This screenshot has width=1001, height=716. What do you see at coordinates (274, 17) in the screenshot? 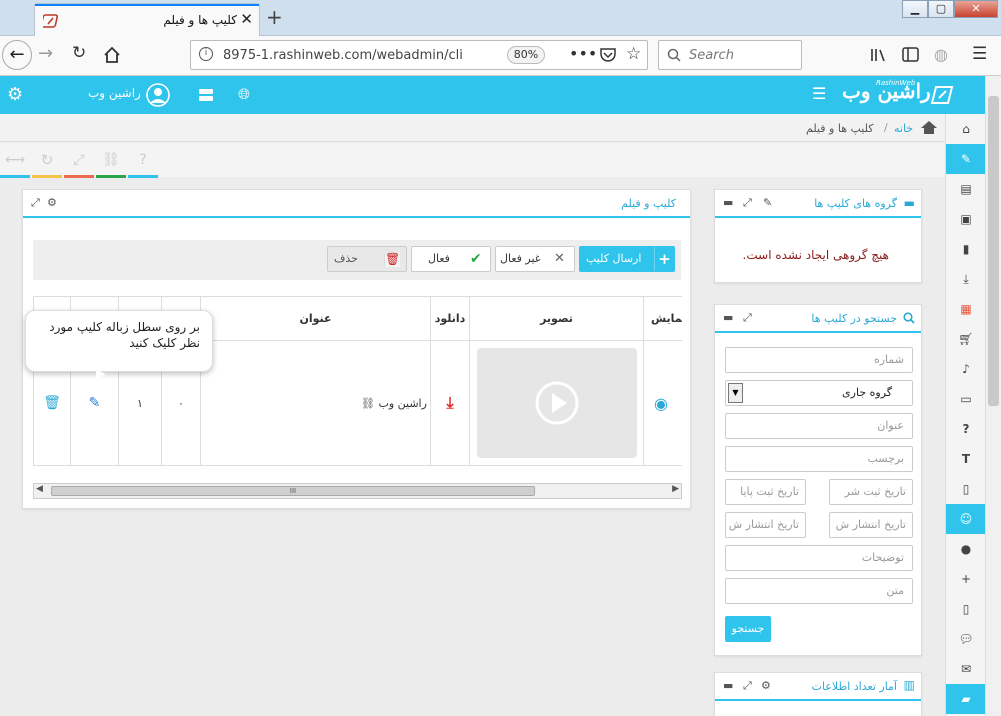
I see `new-tab-icon: +` at bounding box center [274, 17].